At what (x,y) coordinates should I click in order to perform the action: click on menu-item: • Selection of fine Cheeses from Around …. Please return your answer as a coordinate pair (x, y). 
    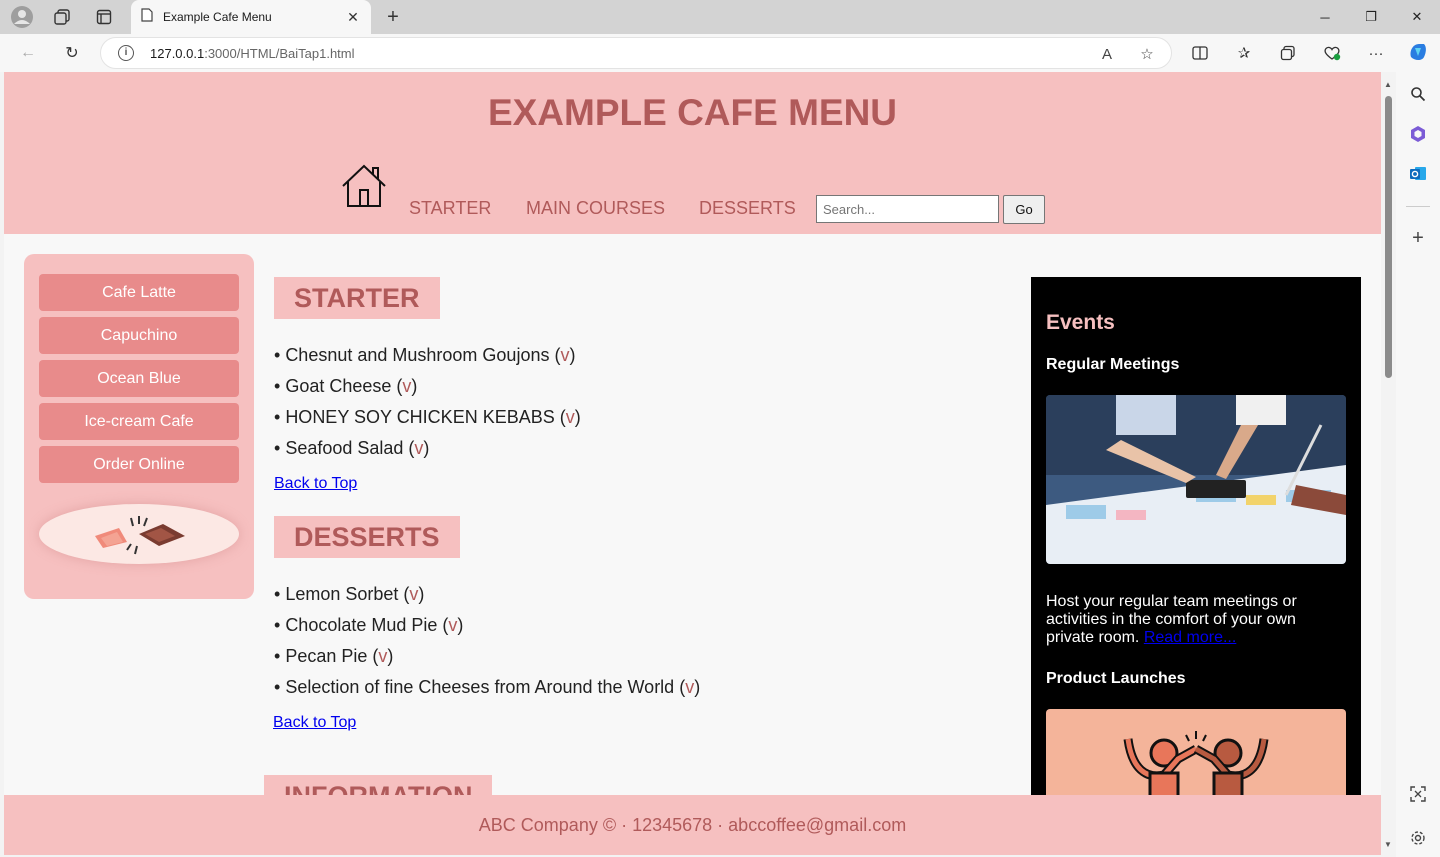
    Looking at the image, I should click on (487, 687).